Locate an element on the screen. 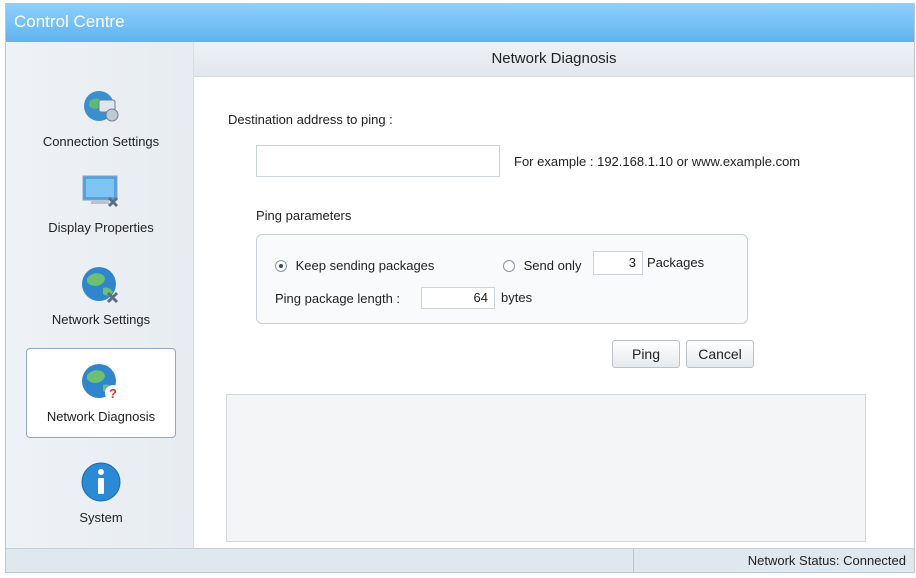 This screenshot has height=578, width=916. packages-count-input: 3 is located at coordinates (618, 263).